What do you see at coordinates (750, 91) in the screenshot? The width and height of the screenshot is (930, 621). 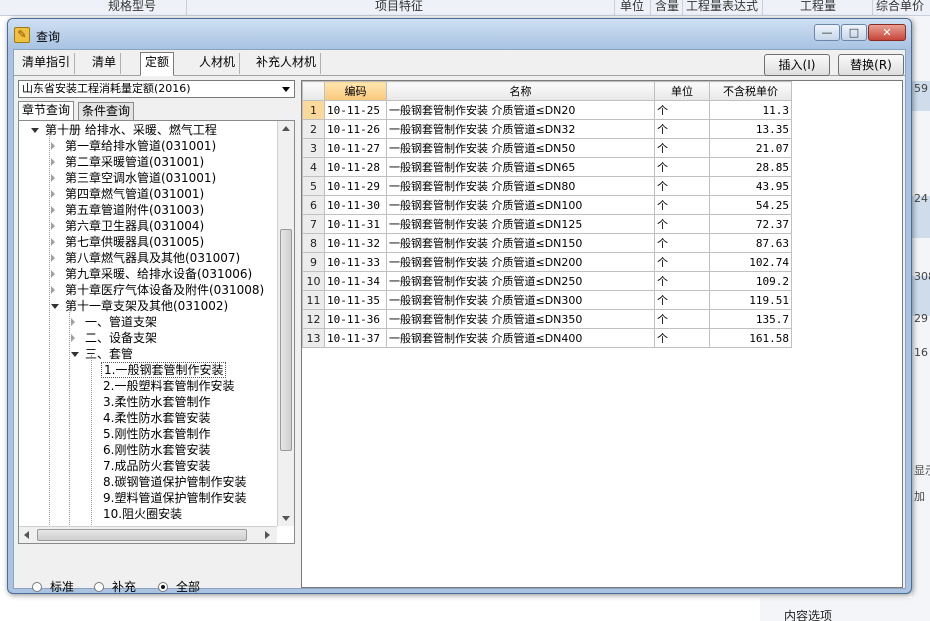 I see `col-header-price: 不含税单价` at bounding box center [750, 91].